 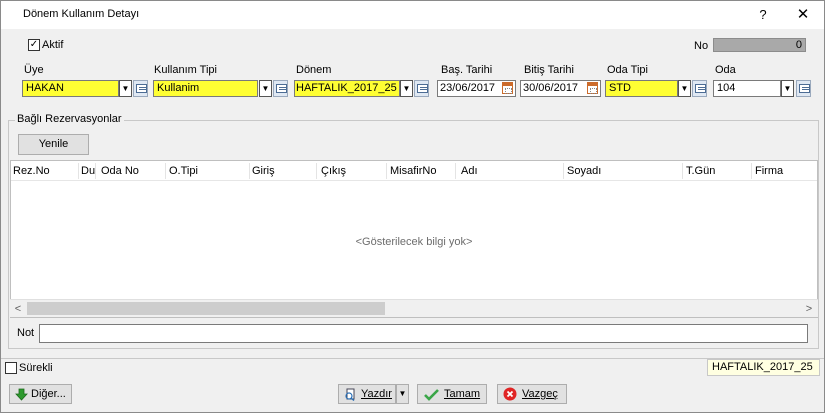 What do you see at coordinates (462, 394) in the screenshot?
I see `tamam-label: Tamam` at bounding box center [462, 394].